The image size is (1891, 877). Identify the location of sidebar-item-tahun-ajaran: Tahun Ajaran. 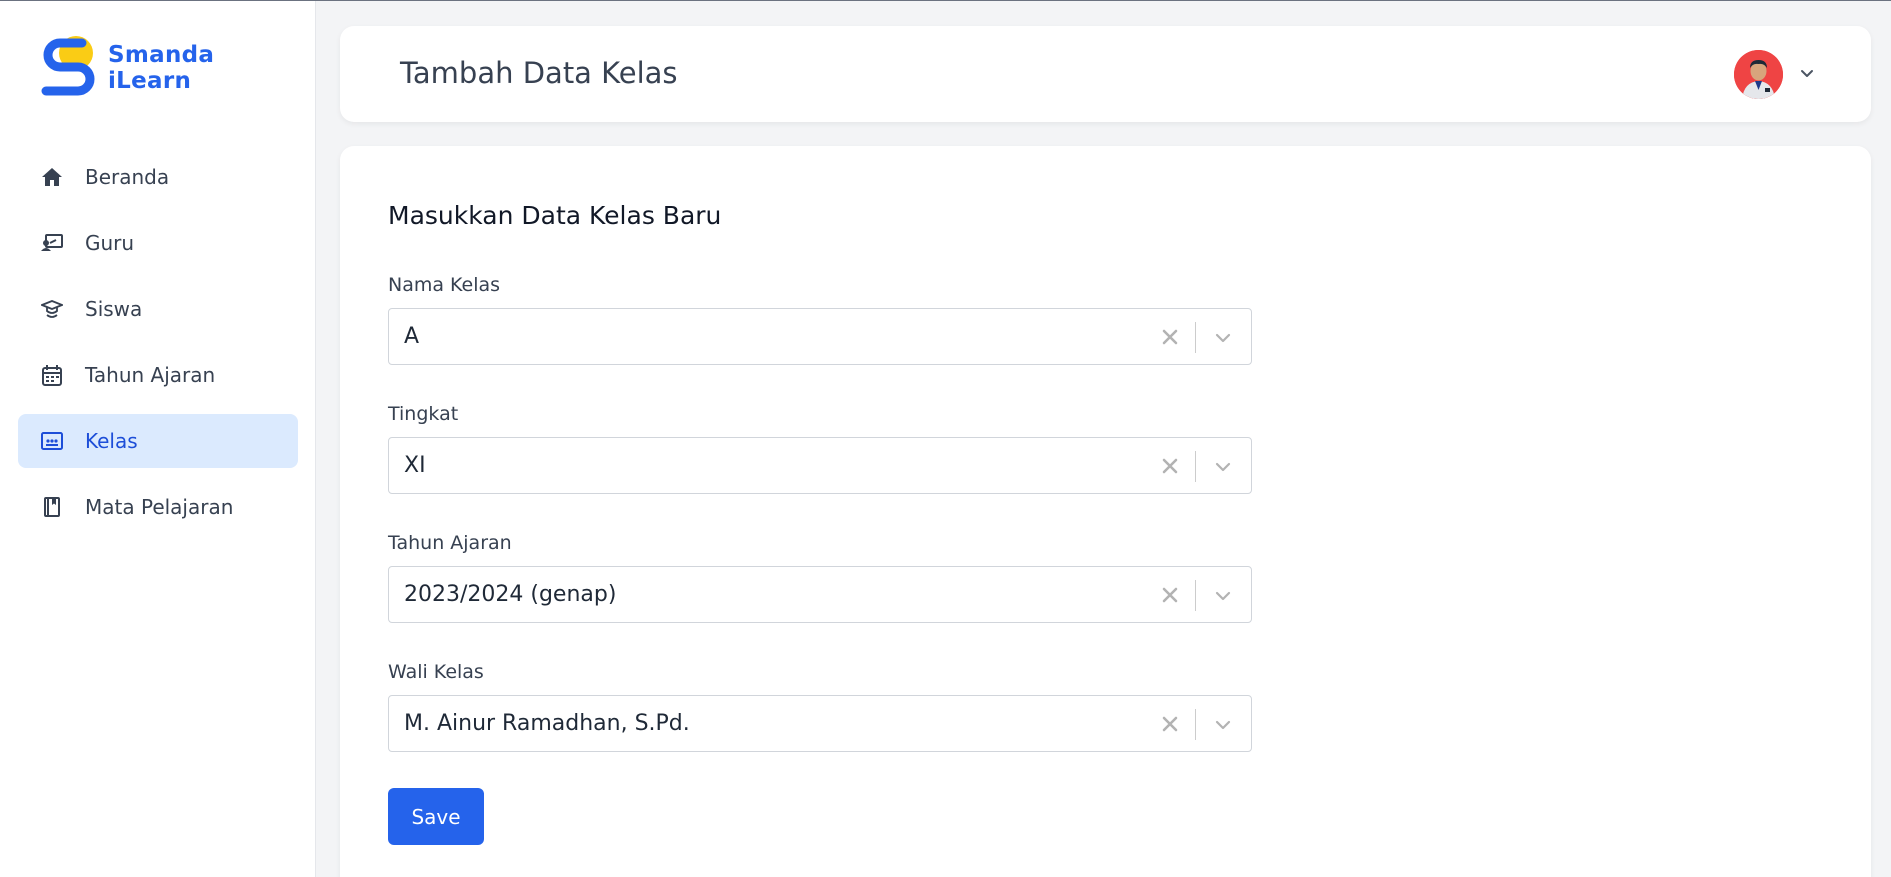
(158, 375).